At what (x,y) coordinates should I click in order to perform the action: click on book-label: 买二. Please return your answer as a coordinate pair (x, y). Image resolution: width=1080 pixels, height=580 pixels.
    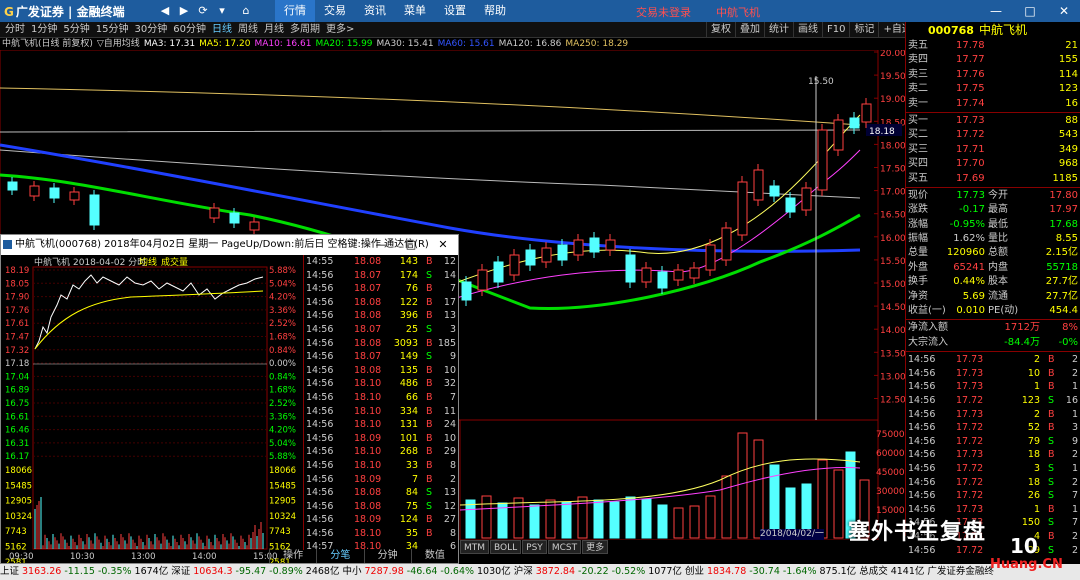
    Looking at the image, I should click on (918, 135).